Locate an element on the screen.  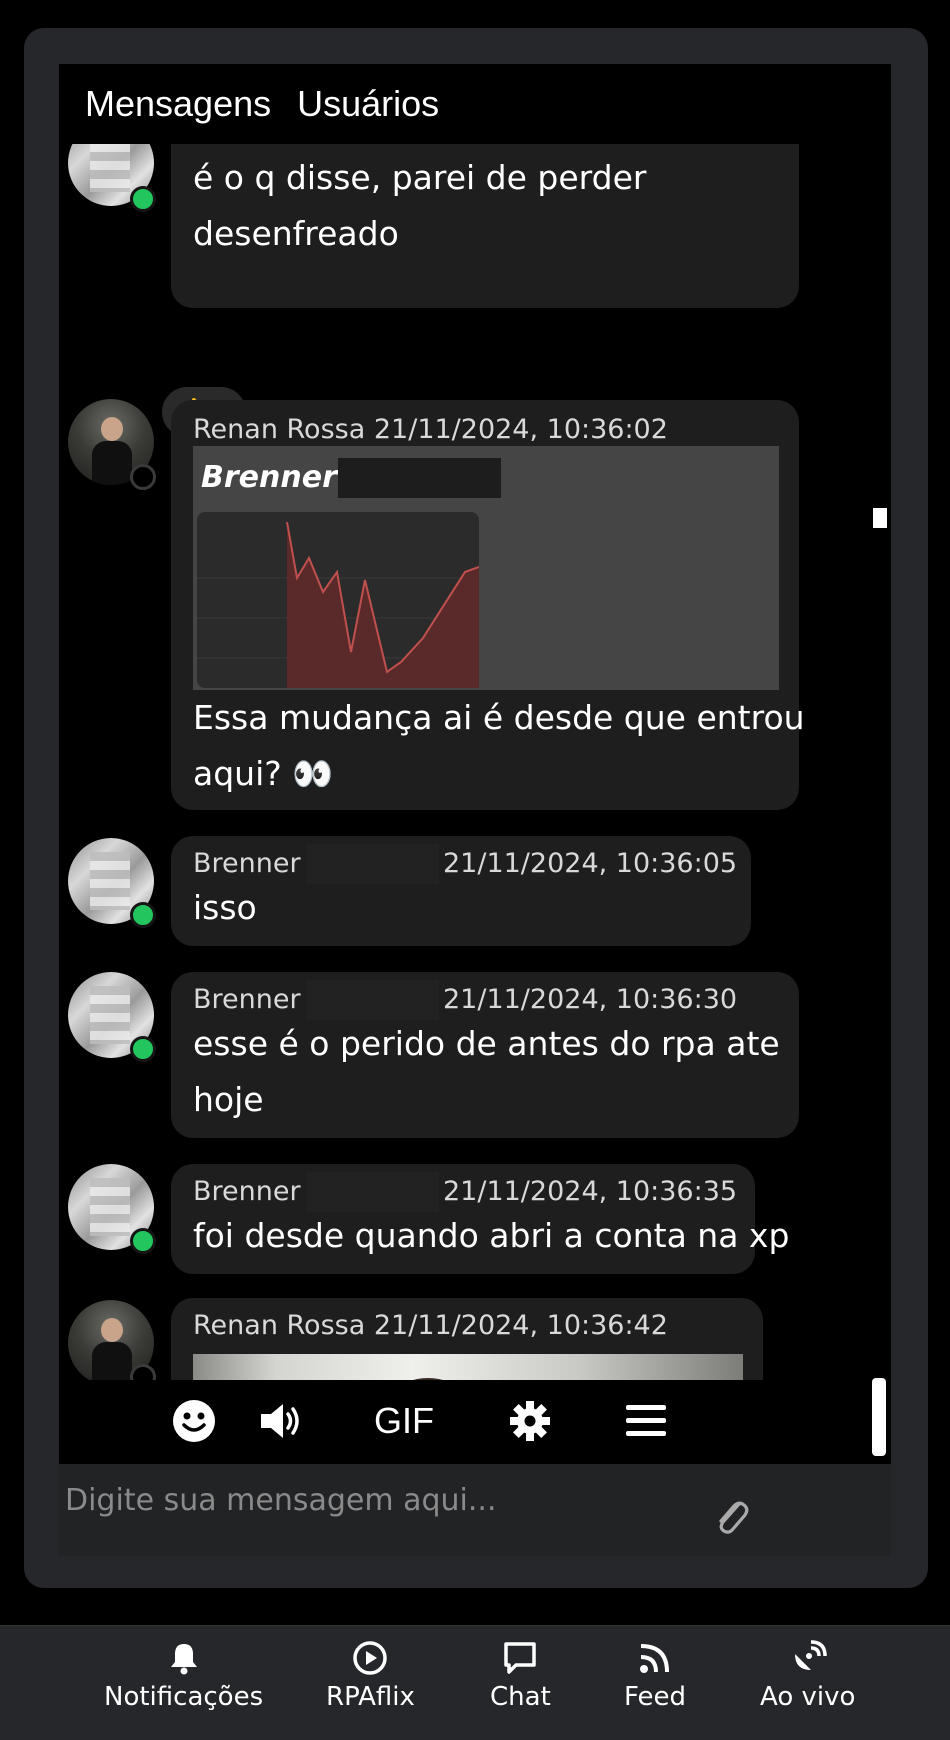
chart-thumbnail is located at coordinates (338, 600).